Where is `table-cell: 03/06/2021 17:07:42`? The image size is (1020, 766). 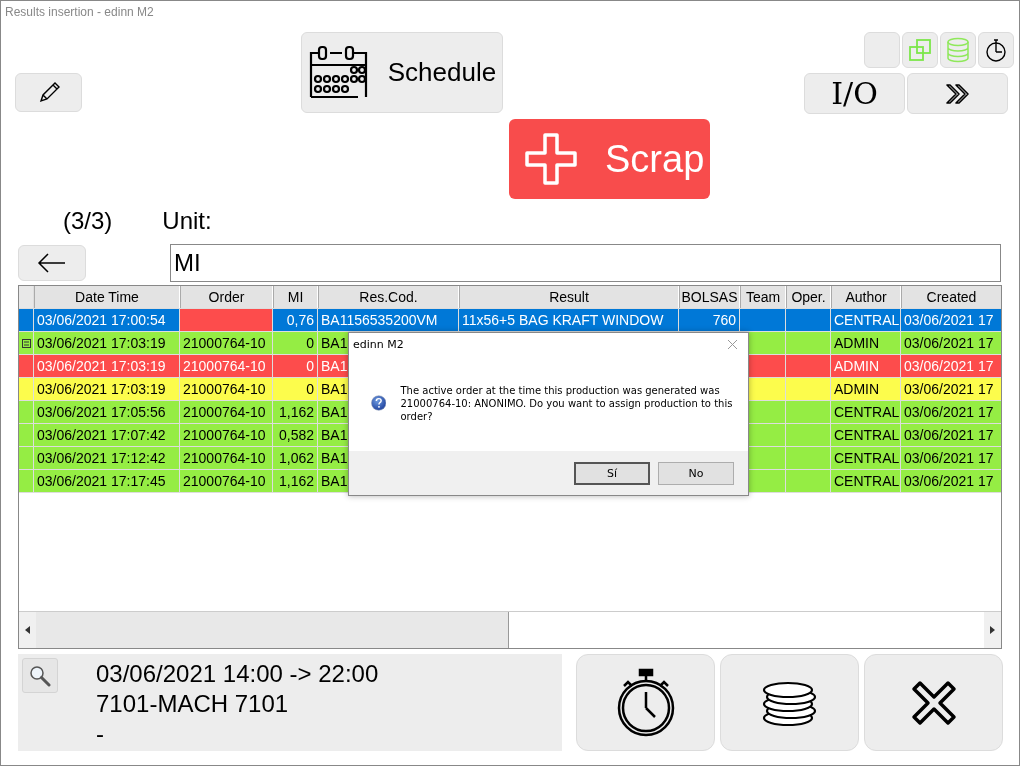
table-cell: 03/06/2021 17:07:42 is located at coordinates (107, 435).